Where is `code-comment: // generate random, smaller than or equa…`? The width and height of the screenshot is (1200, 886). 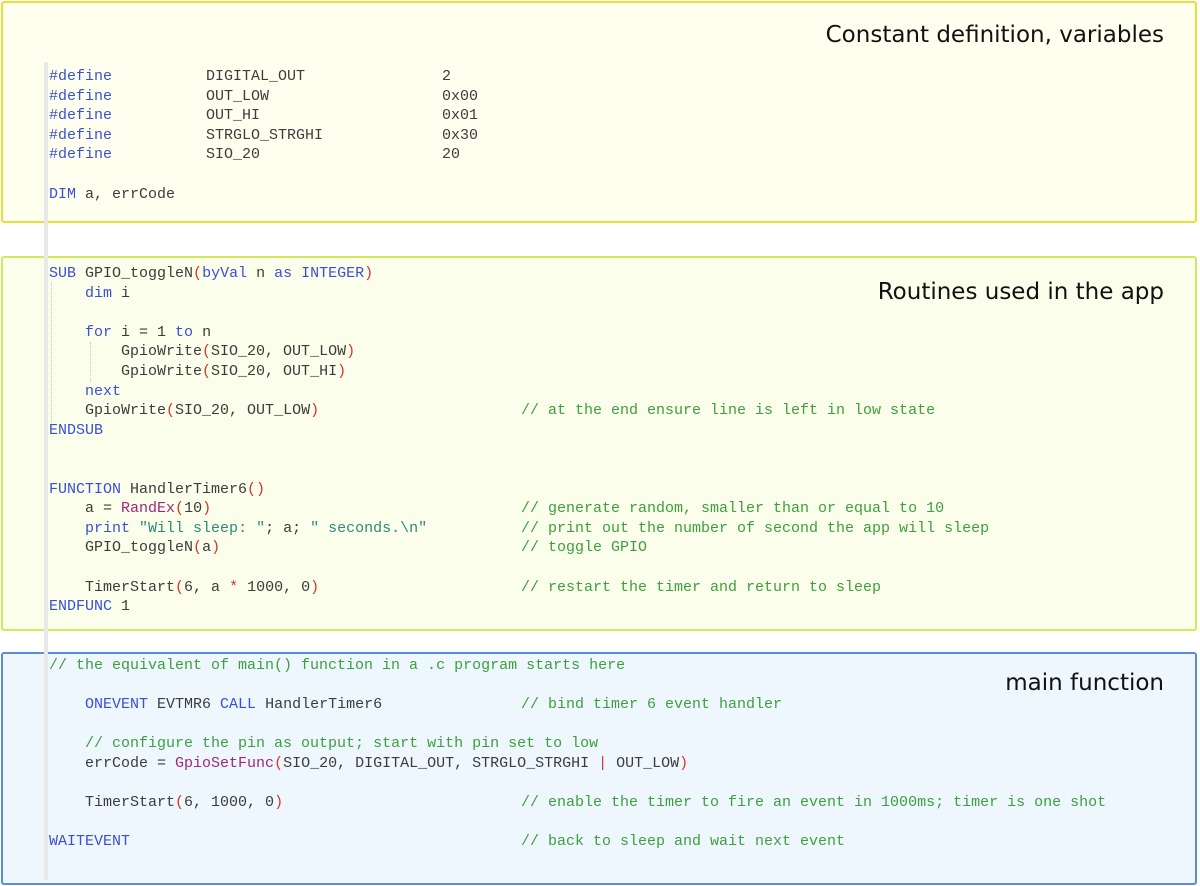
code-comment: // generate random, smaller than or equa… is located at coordinates (733, 509).